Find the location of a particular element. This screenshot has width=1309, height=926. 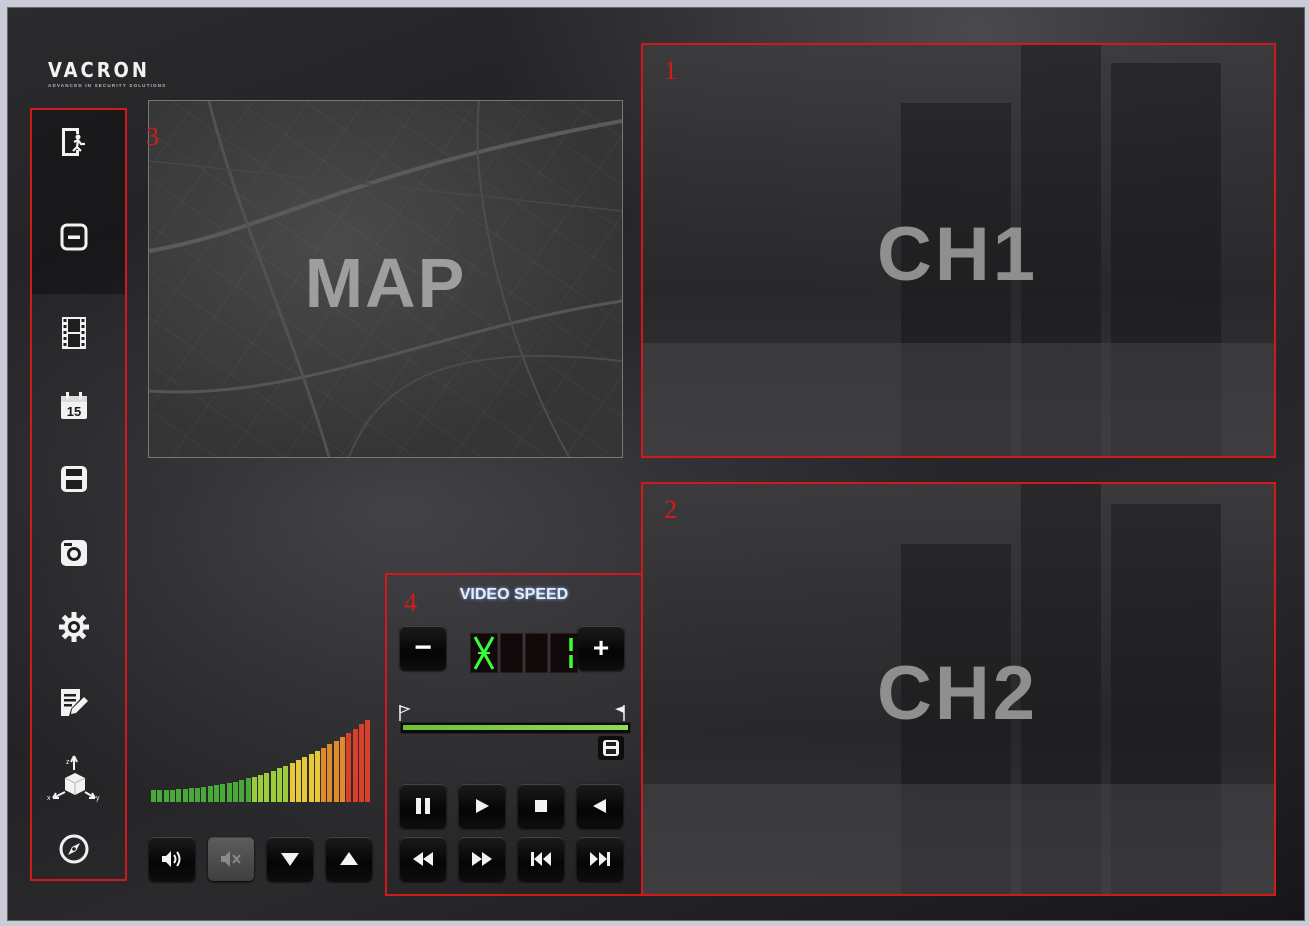

volume-button is located at coordinates (172, 859).